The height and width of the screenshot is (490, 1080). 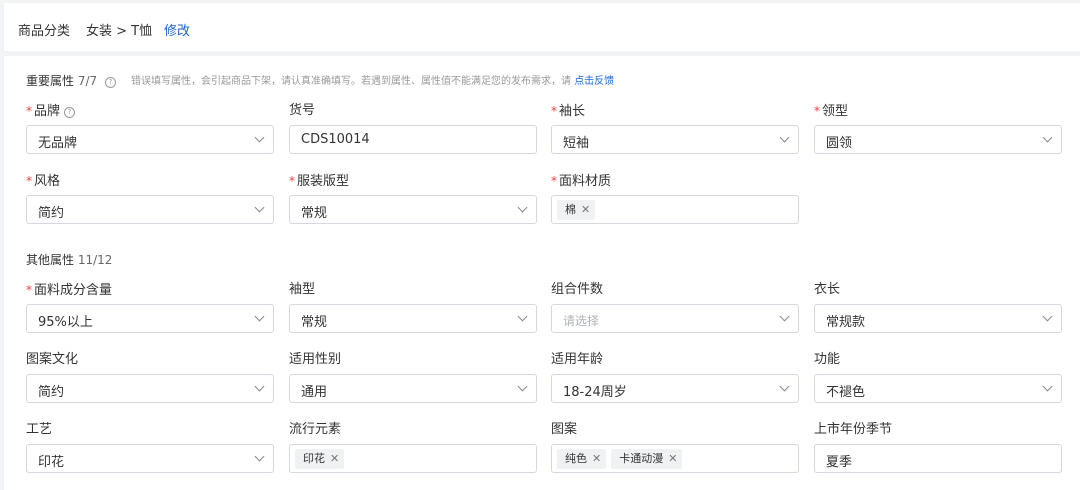 I want to click on set-count-label: 组合件数, so click(x=577, y=289).